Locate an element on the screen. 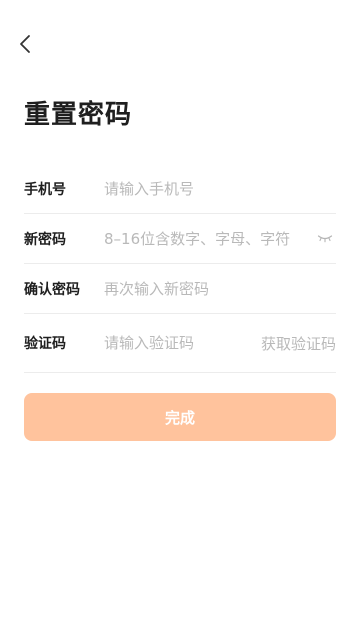  confirm-password-row: 确认密码 is located at coordinates (180, 289).